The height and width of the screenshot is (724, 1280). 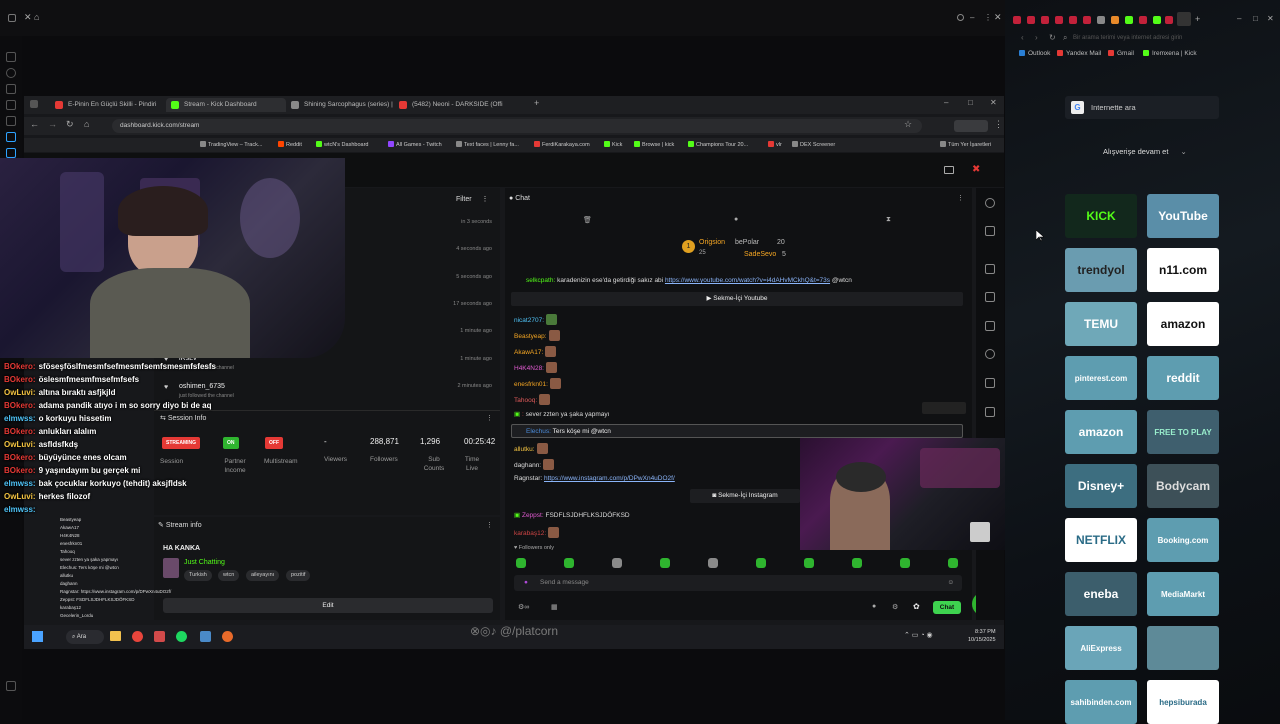 I want to click on chat-link: https://www.instagram.com/p/DPwXn4uDO2f/, so click(x=609, y=478).